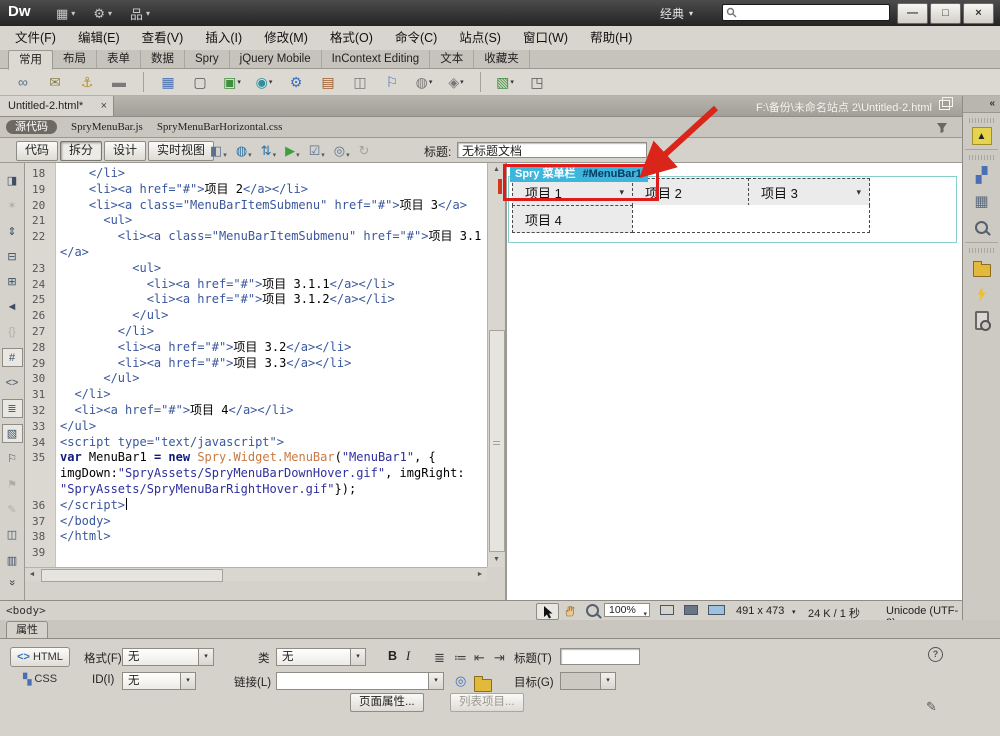  I want to click on point-to-file-icon: ◎, so click(460, 681).